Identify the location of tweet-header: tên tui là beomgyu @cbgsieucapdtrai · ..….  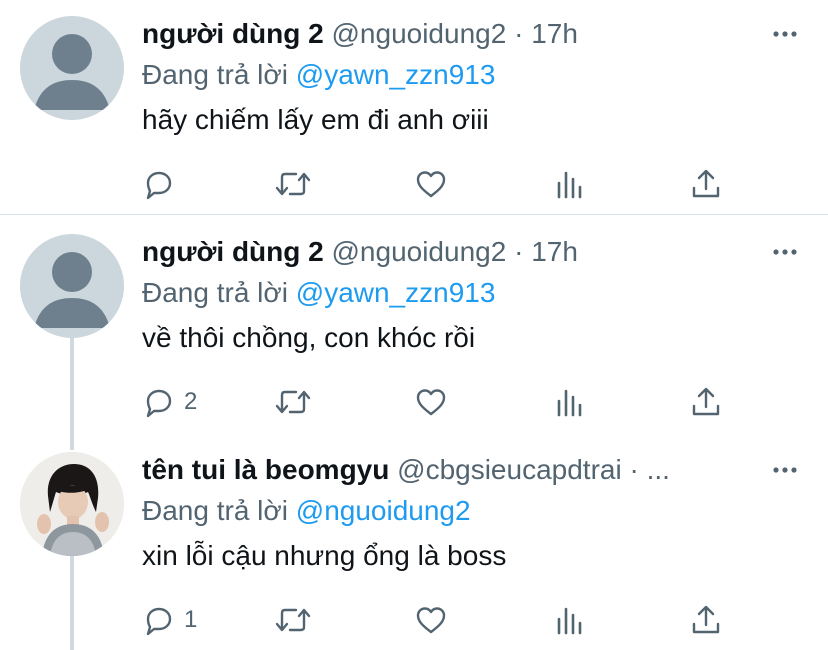
(440, 470).